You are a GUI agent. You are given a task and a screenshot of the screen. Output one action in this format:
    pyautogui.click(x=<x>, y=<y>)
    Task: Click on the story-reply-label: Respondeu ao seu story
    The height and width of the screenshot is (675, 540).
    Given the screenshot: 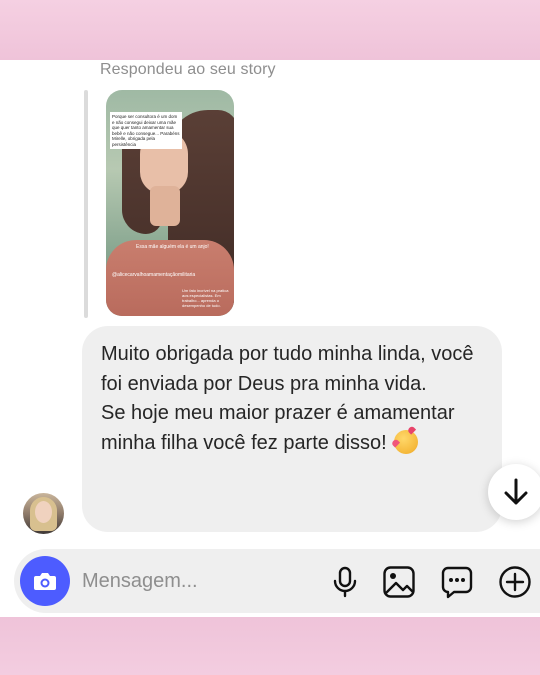 What is the action you would take?
    pyautogui.click(x=188, y=69)
    